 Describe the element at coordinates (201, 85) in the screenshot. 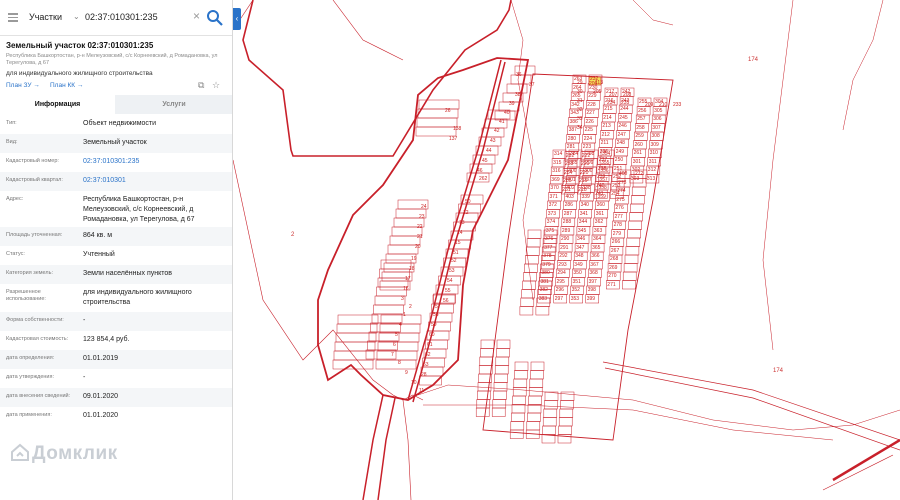

I see `map-copy-icon: ⧉` at that location.